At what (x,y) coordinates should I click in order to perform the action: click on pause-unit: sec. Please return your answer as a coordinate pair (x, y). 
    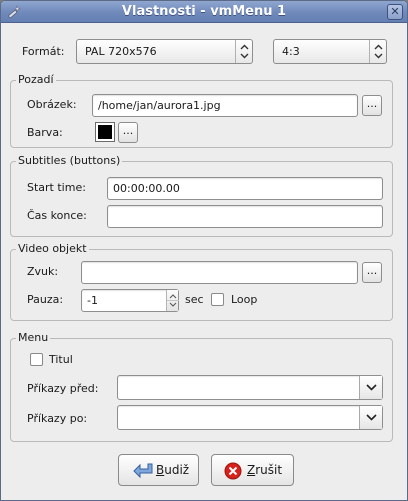
    Looking at the image, I should click on (194, 299).